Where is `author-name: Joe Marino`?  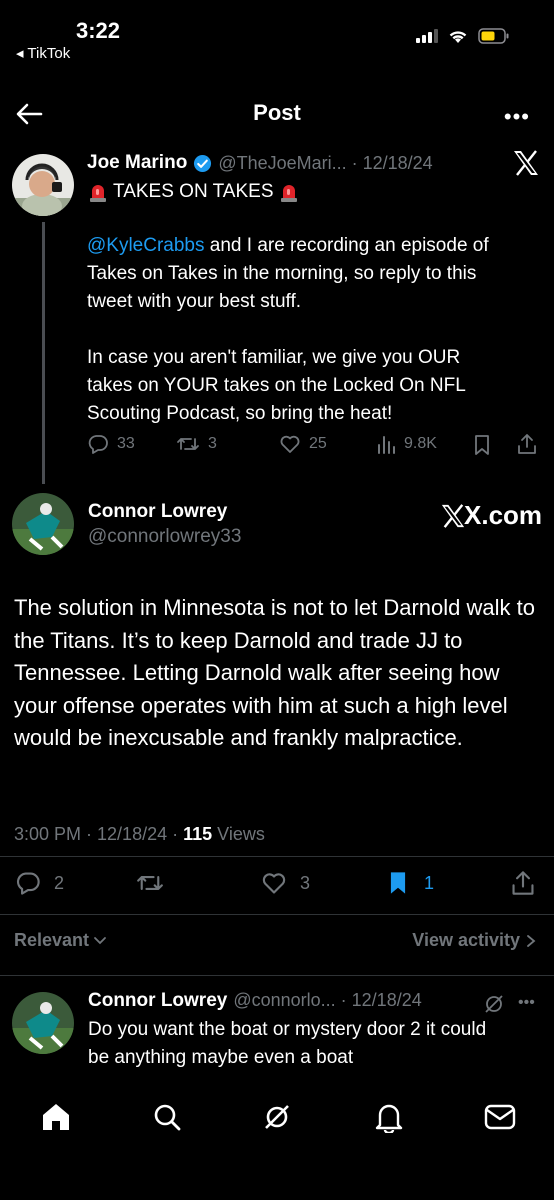 author-name: Joe Marino is located at coordinates (137, 163).